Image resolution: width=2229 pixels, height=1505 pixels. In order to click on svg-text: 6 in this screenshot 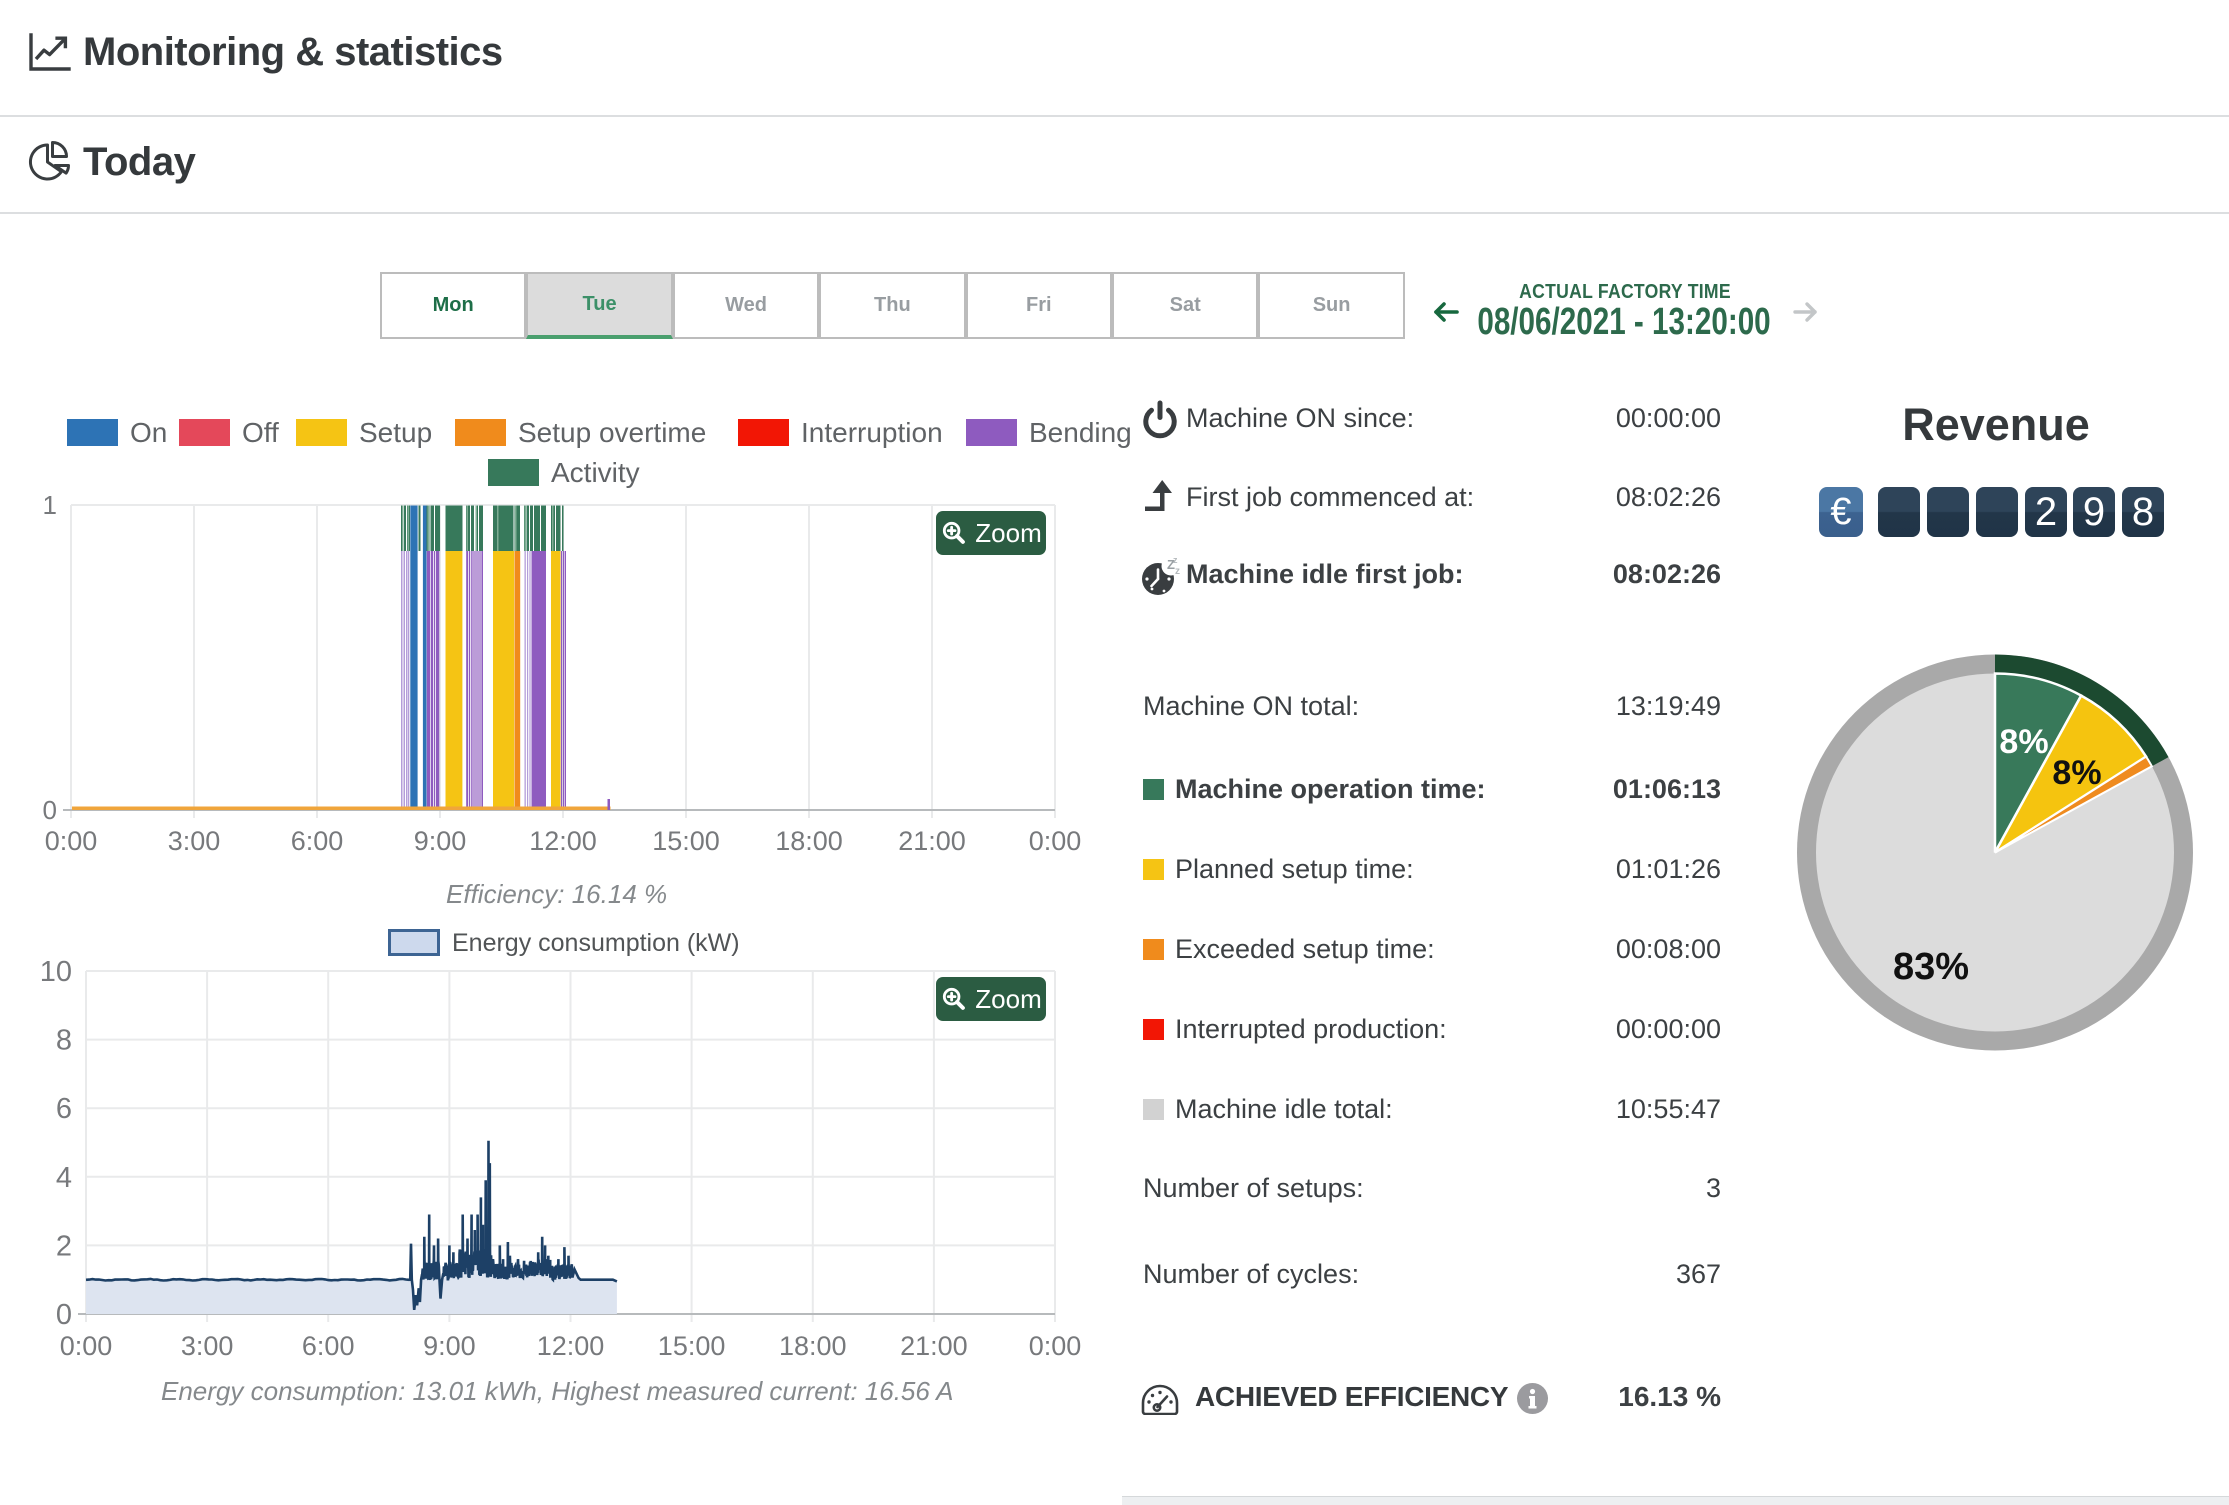, I will do `click(64, 1109)`.